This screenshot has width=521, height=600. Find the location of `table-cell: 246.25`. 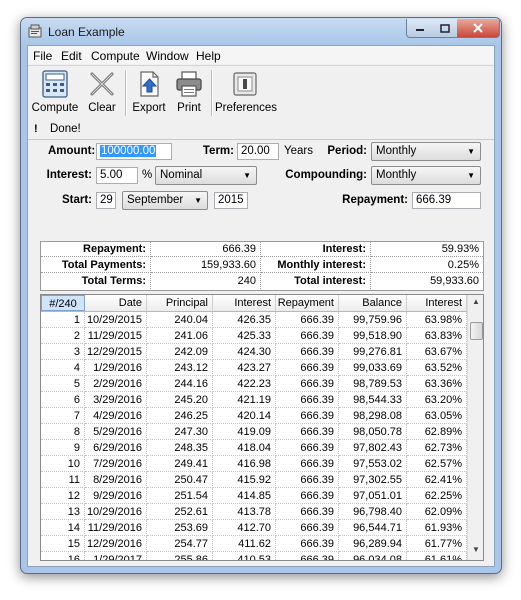

table-cell: 246.25 is located at coordinates (180, 416).